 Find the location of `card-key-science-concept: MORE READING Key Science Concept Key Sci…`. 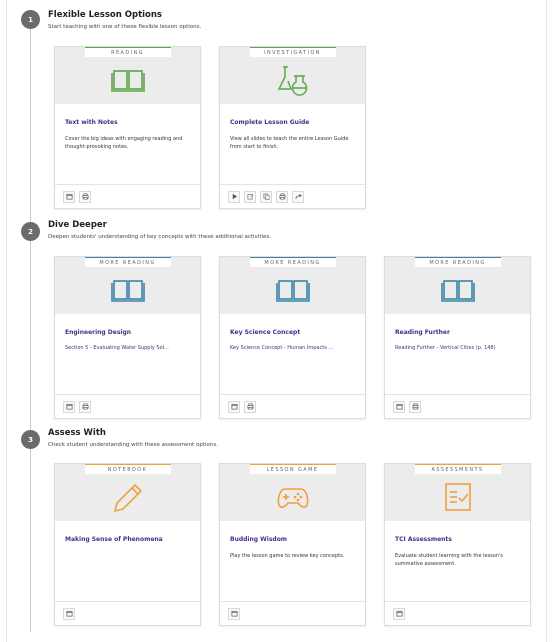

card-key-science-concept: MORE READING Key Science Concept Key Sci… is located at coordinates (292, 337).